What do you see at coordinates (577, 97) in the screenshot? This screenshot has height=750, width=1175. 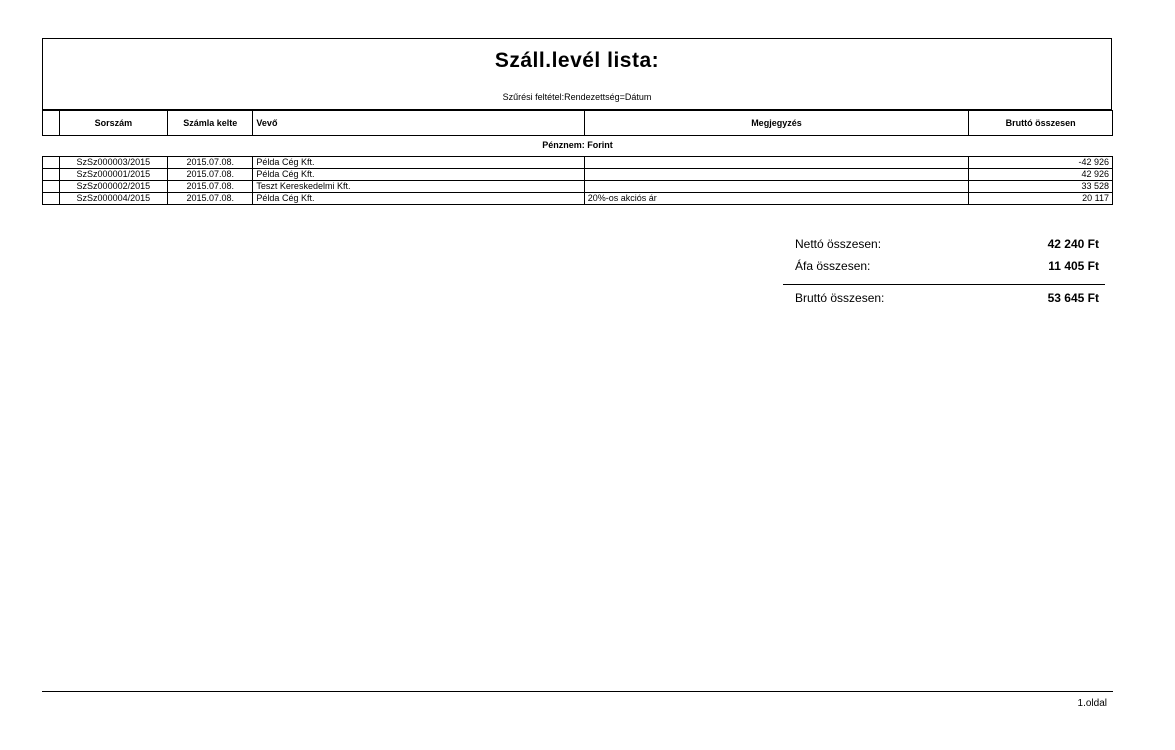 I see `filter-description: Szűrési feltétel:Rendezettség=Dátum` at bounding box center [577, 97].